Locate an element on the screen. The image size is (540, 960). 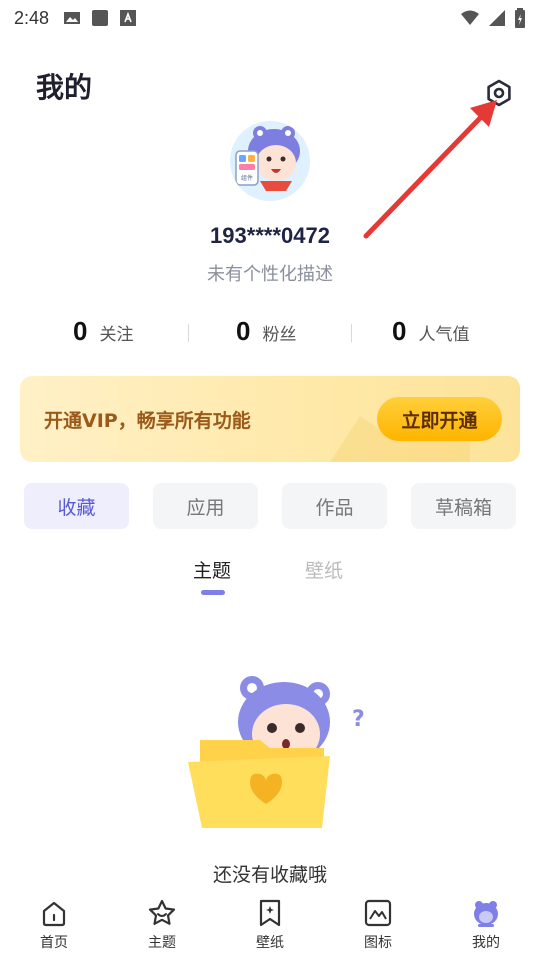
stat-following: 0 关注 is located at coordinates (103, 331).